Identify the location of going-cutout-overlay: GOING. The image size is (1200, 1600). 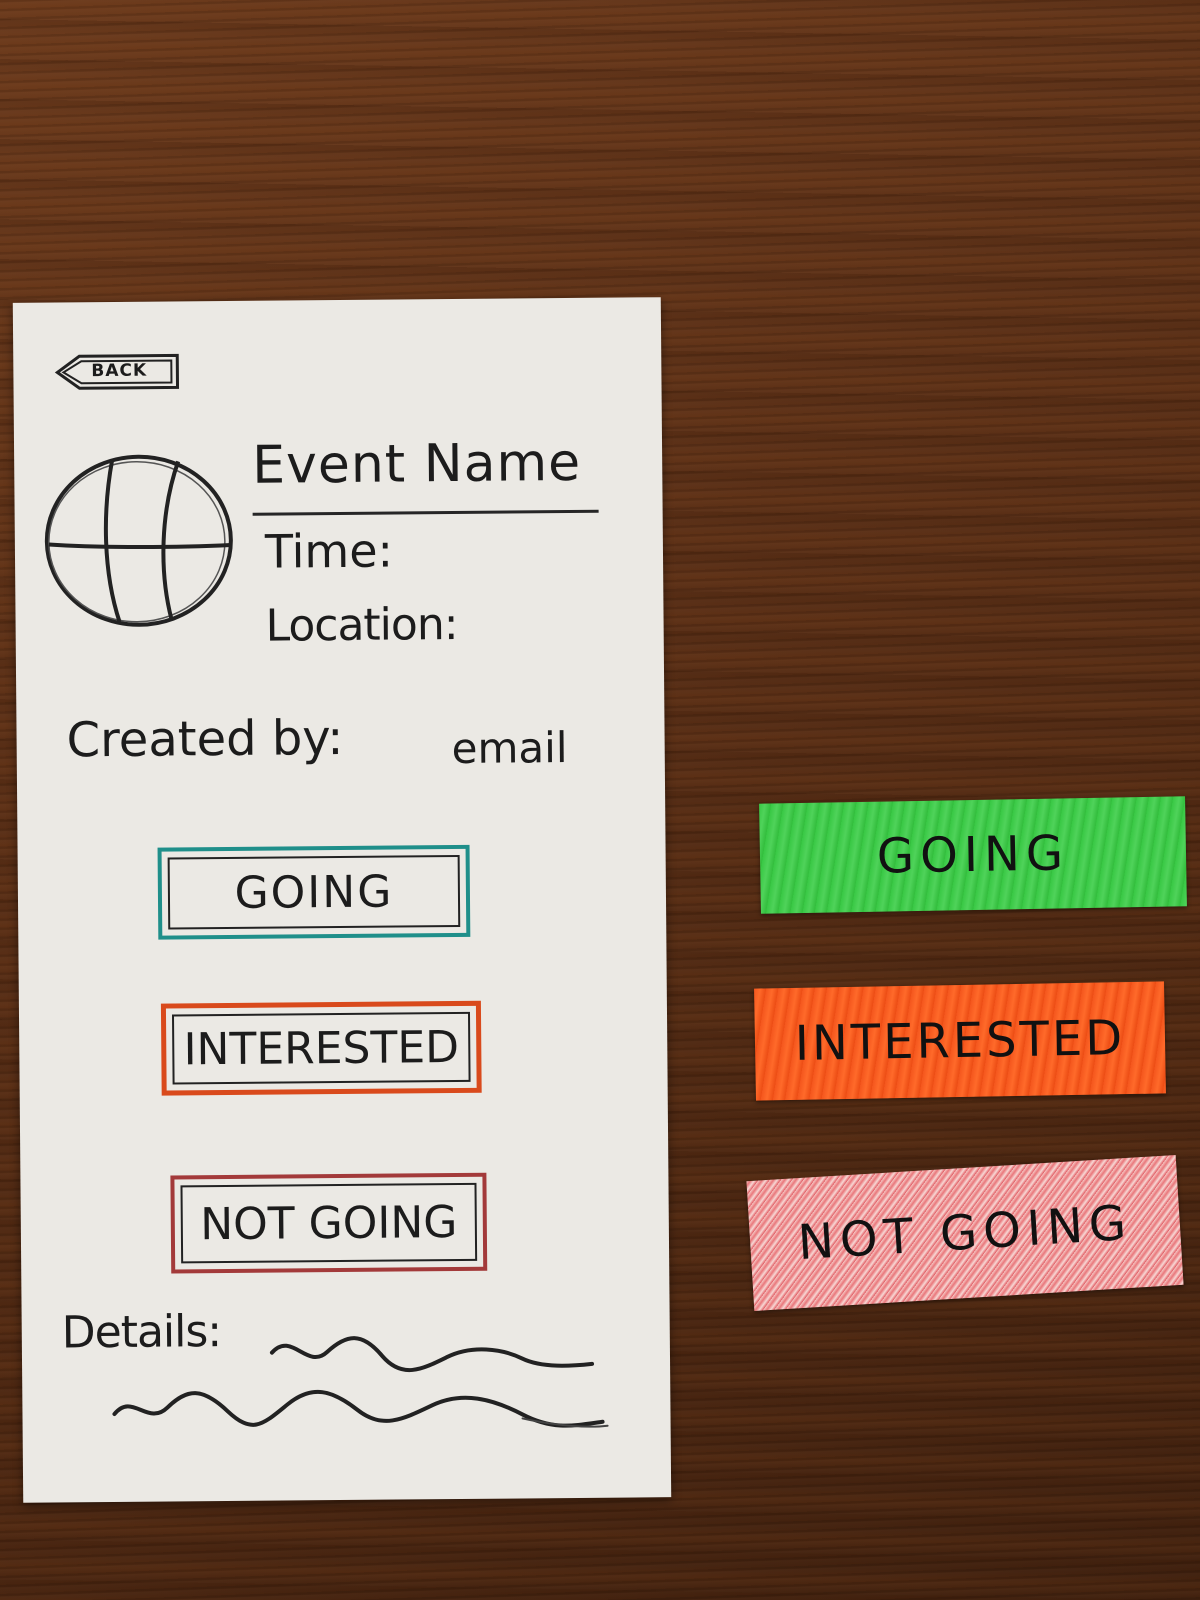
(973, 855).